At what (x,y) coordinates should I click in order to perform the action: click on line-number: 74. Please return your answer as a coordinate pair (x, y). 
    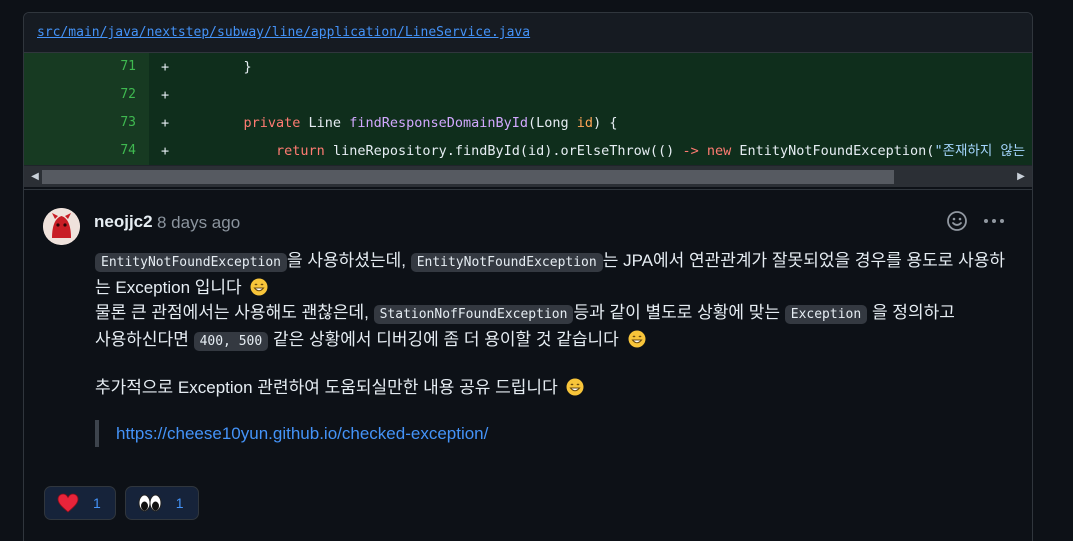
    Looking at the image, I should click on (86, 151).